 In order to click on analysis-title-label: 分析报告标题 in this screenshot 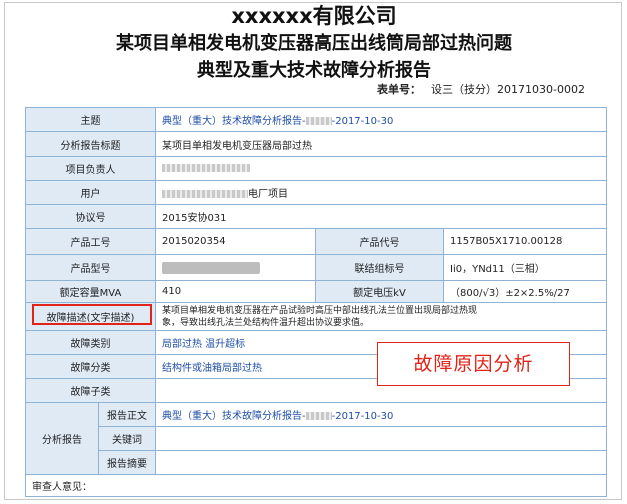, I will do `click(90, 144)`.